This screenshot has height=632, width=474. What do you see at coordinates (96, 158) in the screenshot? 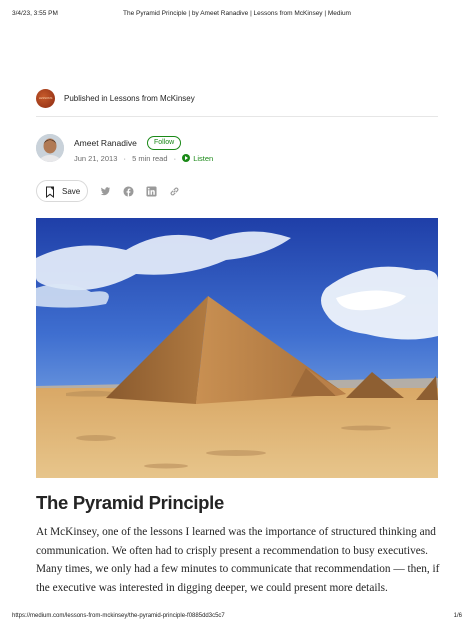
I see `publish-date: Jun 21, 2013` at bounding box center [96, 158].